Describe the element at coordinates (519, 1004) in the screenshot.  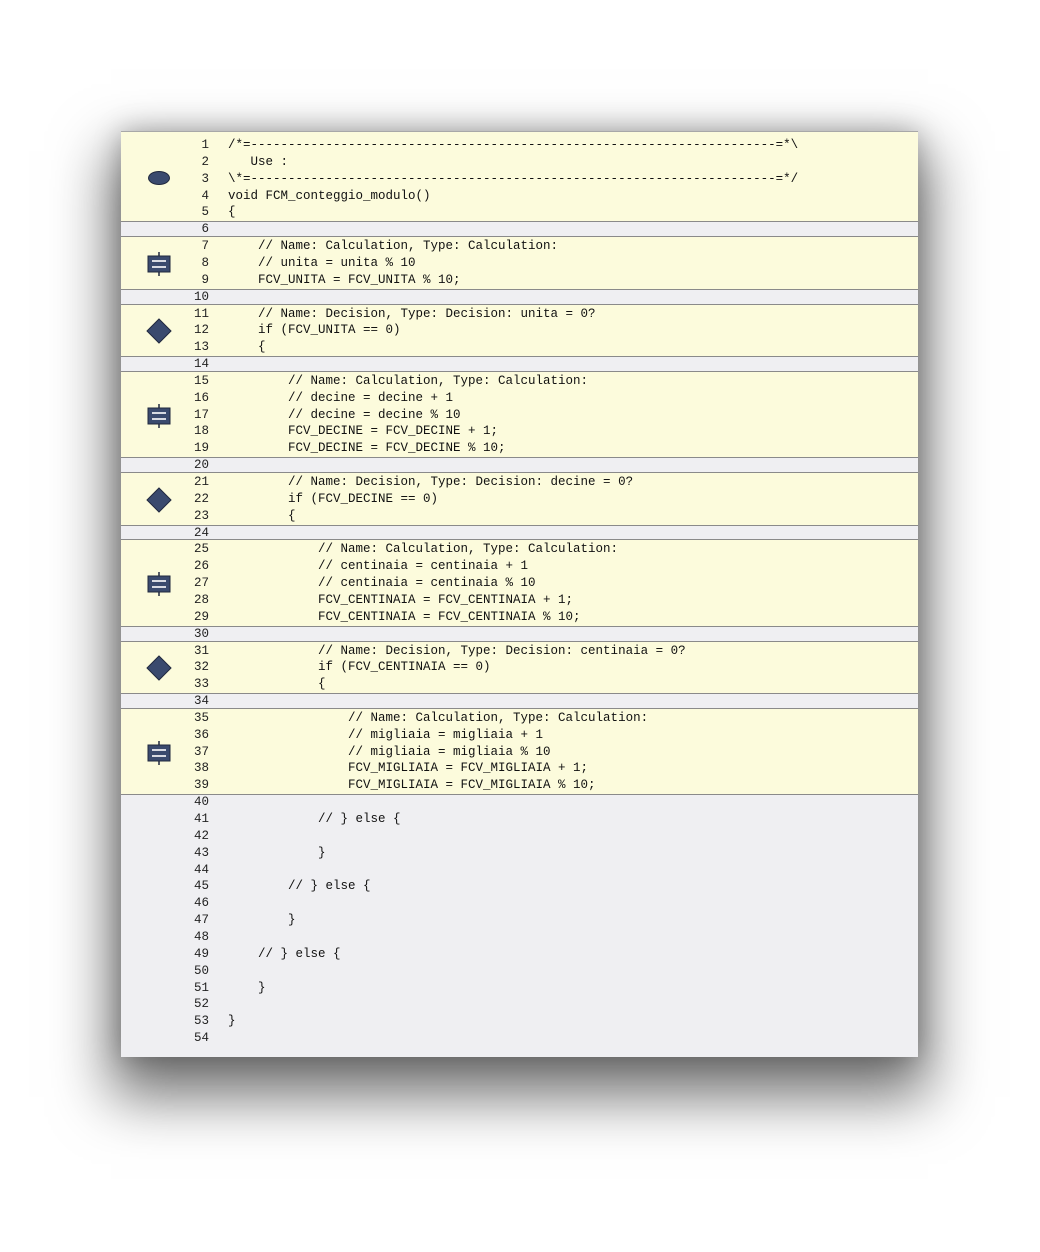
I see `code-line: 52` at that location.